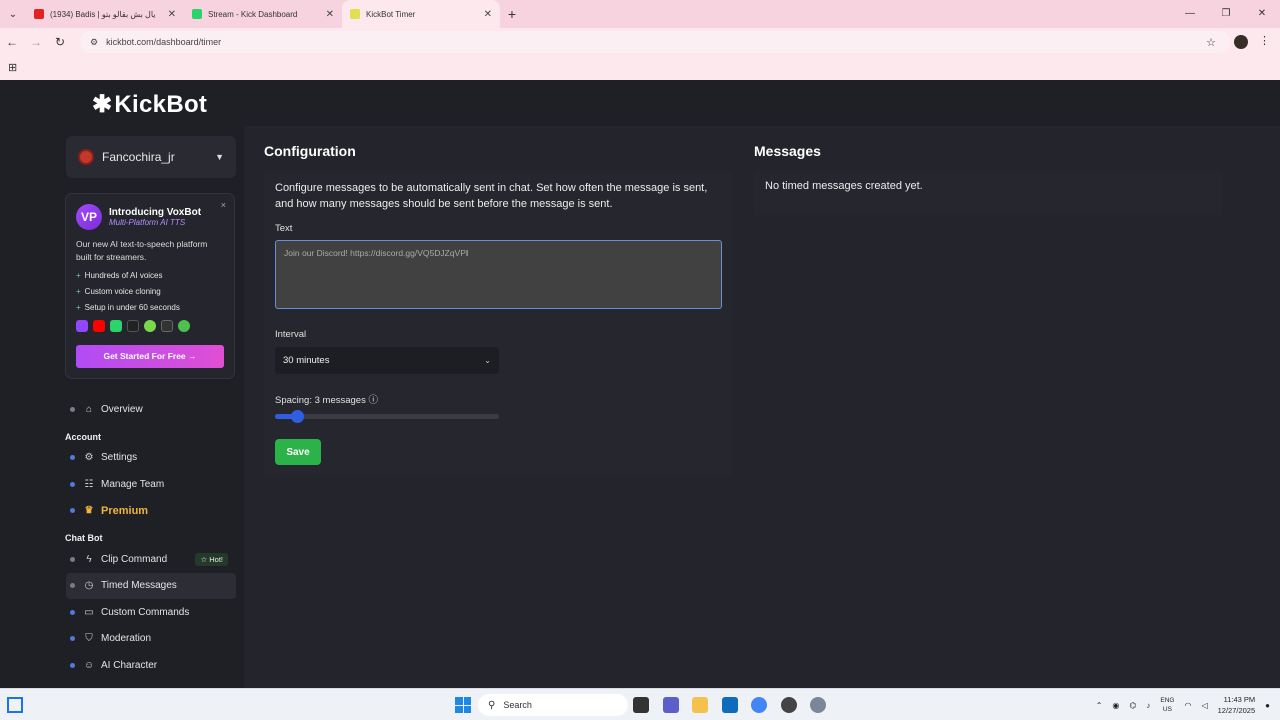 This screenshot has height=720, width=1280. What do you see at coordinates (818, 705) in the screenshot?
I see `settings-icon` at bounding box center [818, 705].